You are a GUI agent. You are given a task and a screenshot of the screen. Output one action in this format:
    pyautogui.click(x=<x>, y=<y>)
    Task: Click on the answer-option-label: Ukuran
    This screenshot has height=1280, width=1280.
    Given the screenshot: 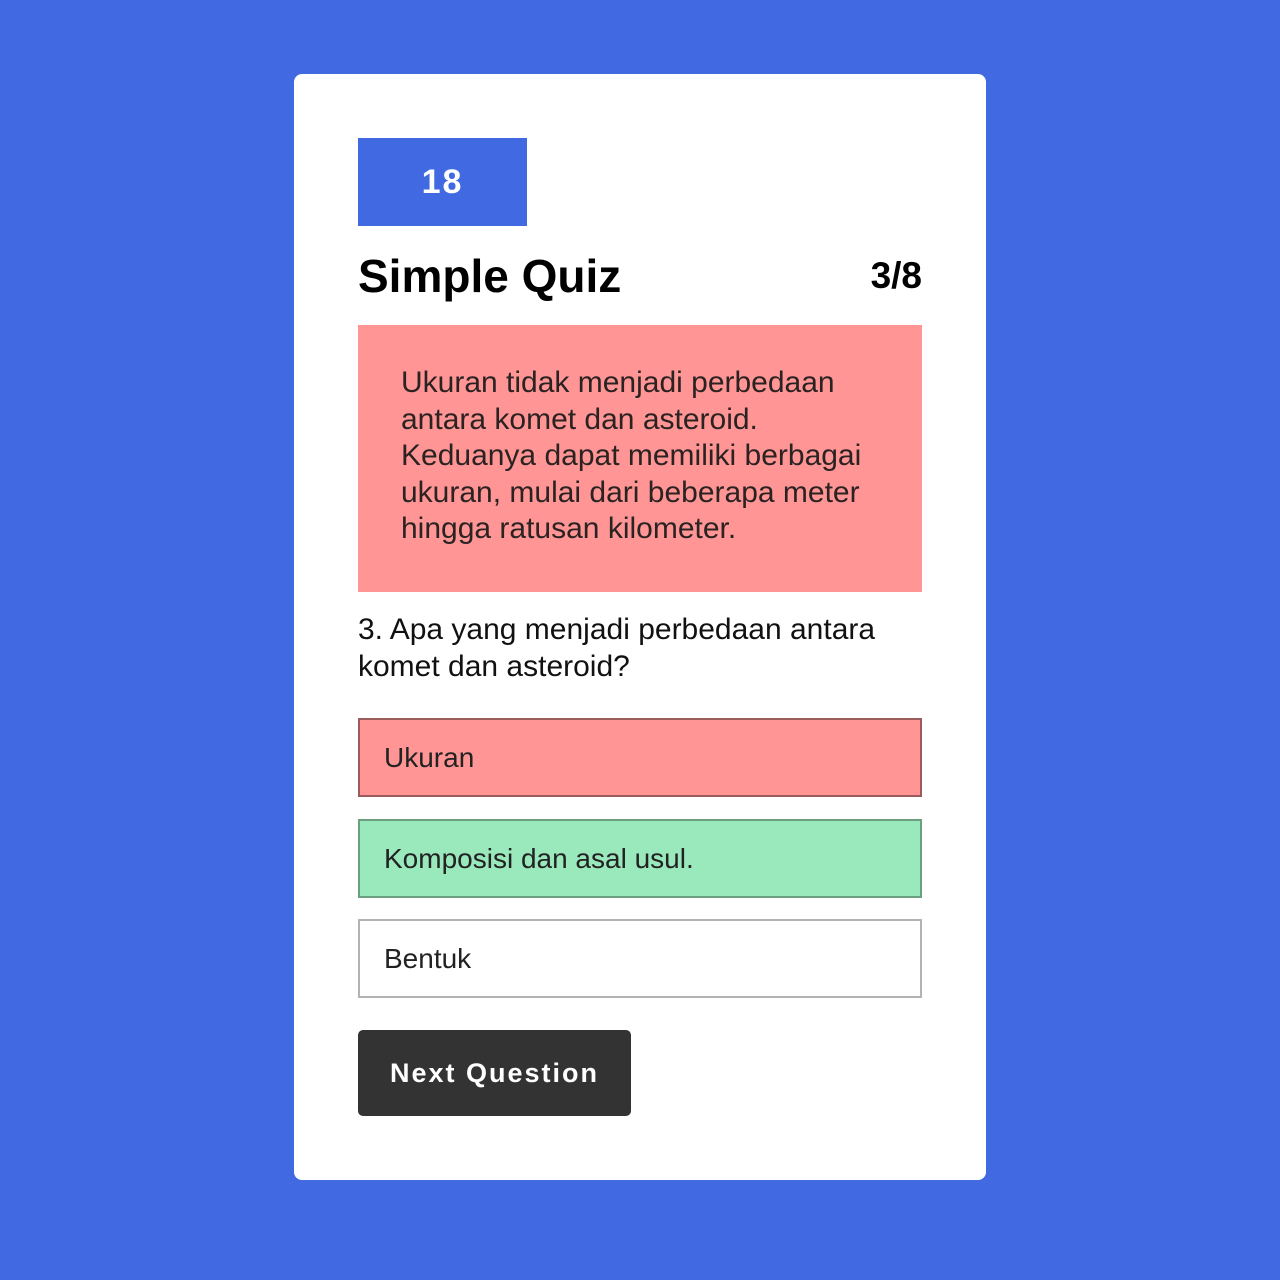 What is the action you would take?
    pyautogui.click(x=429, y=757)
    